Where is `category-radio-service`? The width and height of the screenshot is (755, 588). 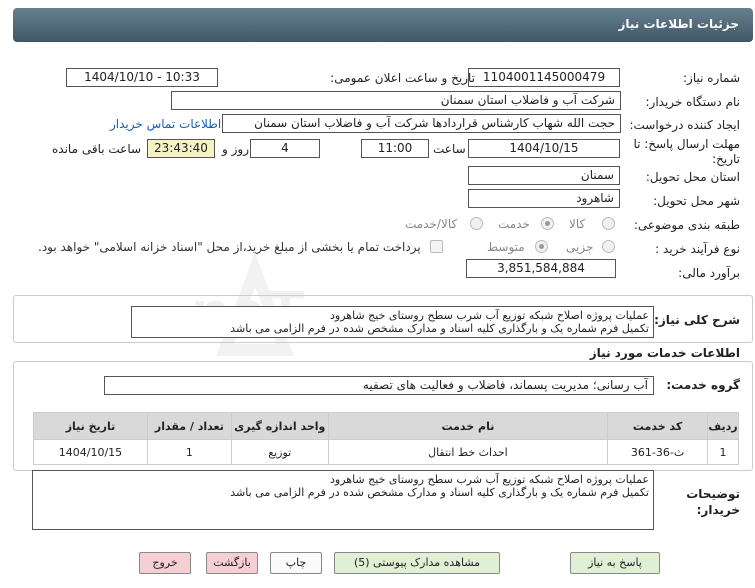 category-radio-service is located at coordinates (547, 223).